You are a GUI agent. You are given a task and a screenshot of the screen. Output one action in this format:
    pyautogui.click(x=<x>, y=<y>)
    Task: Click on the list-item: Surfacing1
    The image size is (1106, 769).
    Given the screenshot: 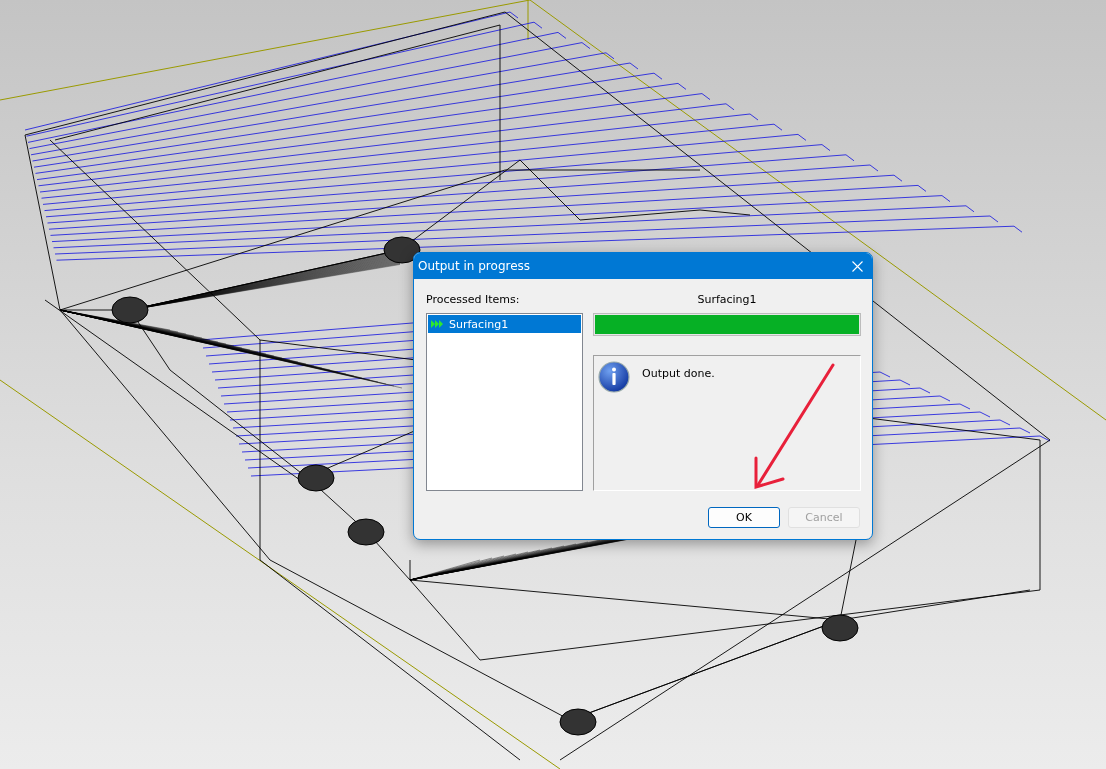 What is the action you would take?
    pyautogui.click(x=504, y=324)
    